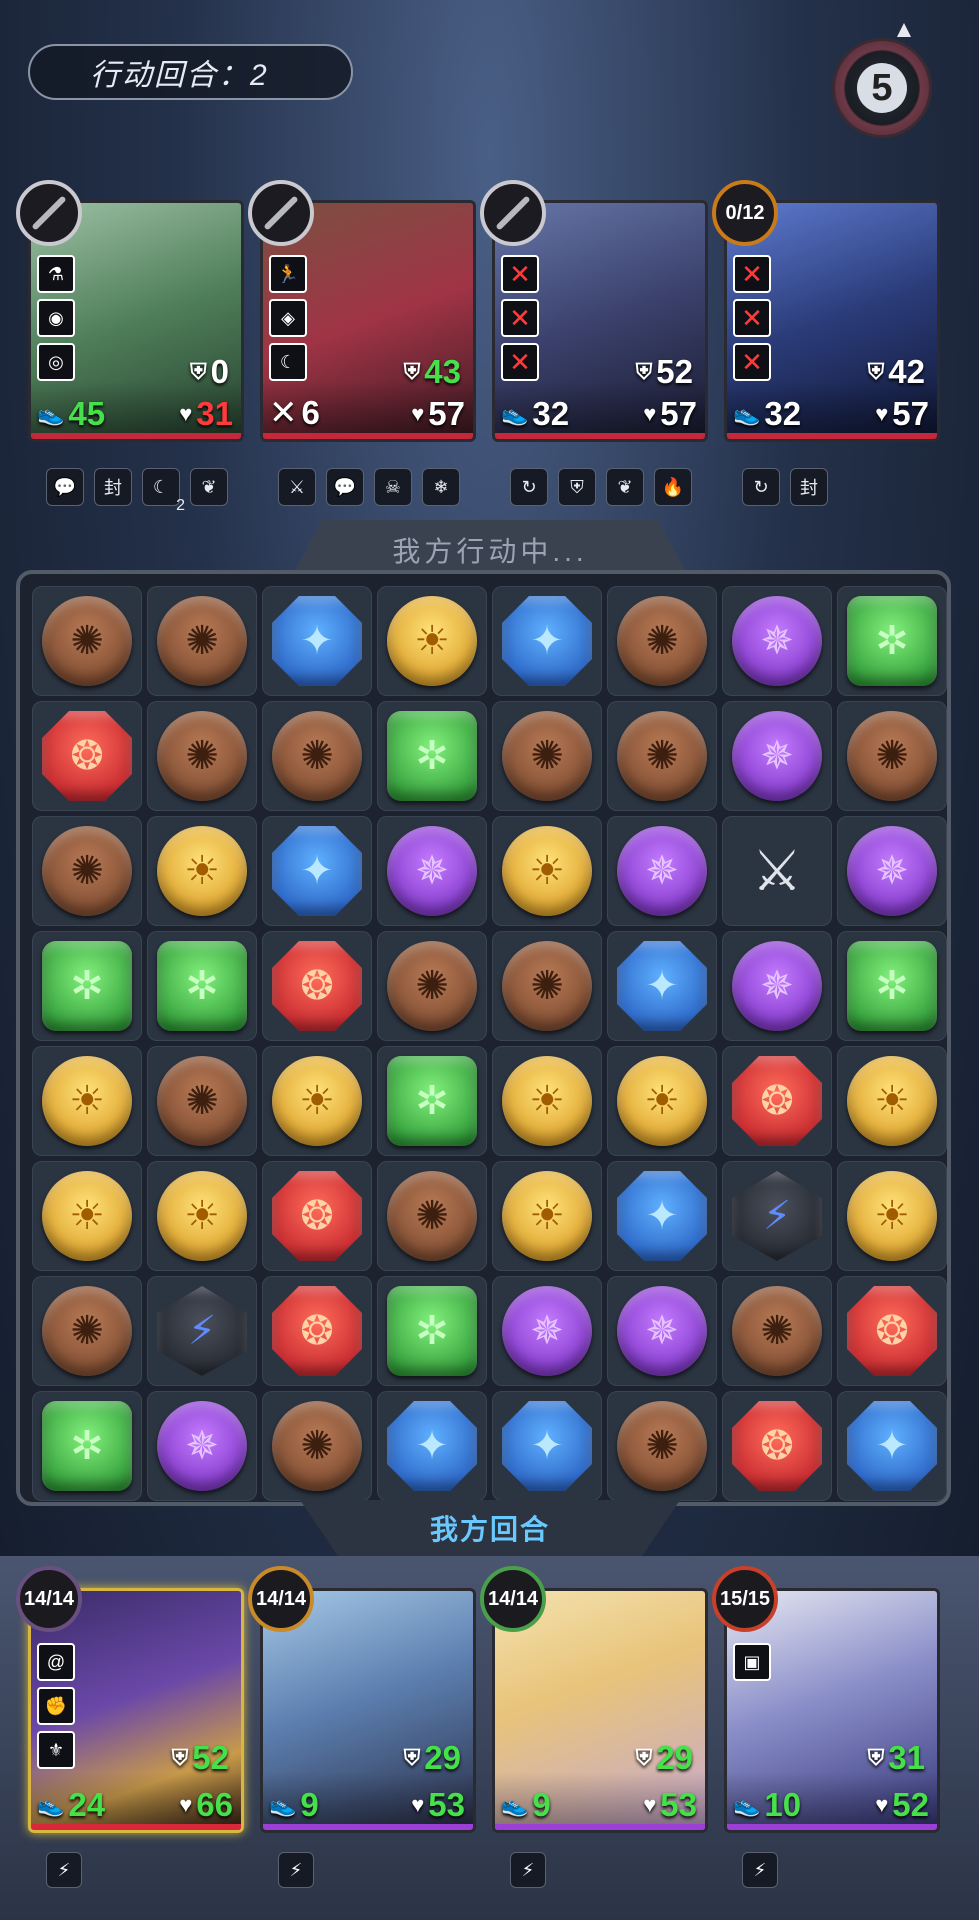 This screenshot has height=1920, width=979. I want to click on flame-icon: 🔥, so click(673, 487).